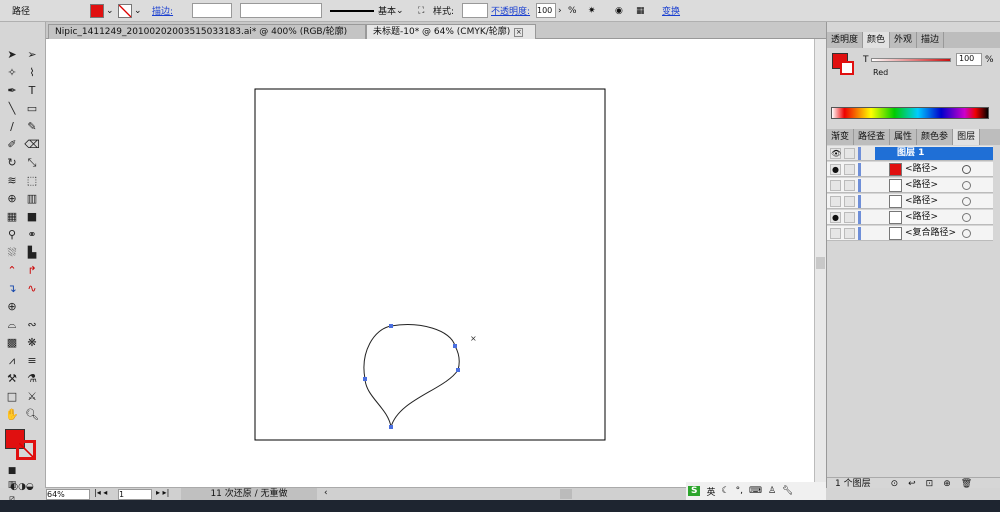  I want to click on lasso-icon: ⌇, so click(32, 73).